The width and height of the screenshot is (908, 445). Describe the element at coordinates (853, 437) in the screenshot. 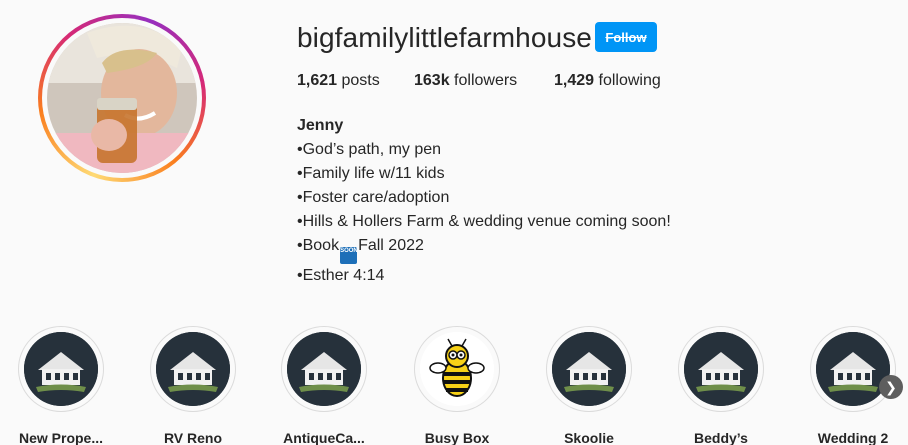

I see `highlight-label: Wedding 2` at that location.